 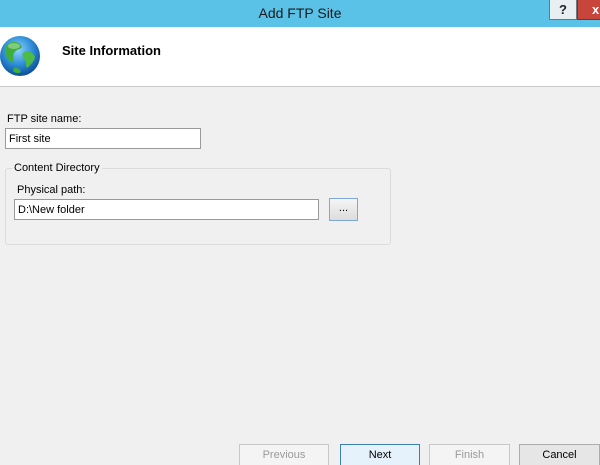 What do you see at coordinates (300, 57) in the screenshot?
I see `wizard-header: Site Information` at bounding box center [300, 57].